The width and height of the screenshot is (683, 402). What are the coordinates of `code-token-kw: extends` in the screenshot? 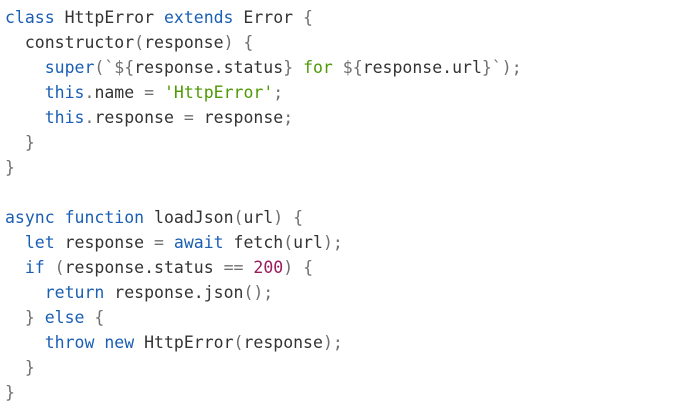 It's located at (198, 17).